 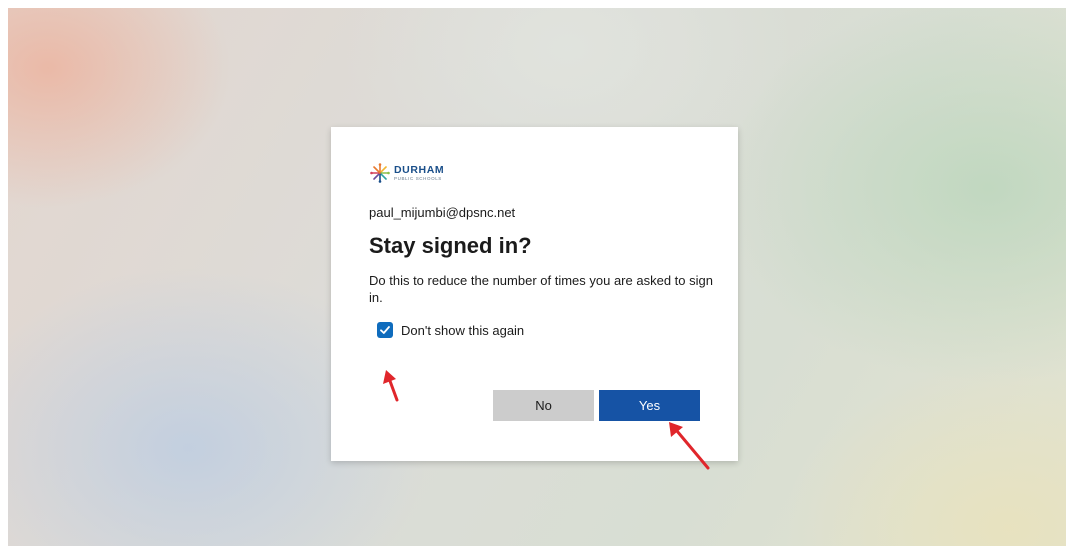 What do you see at coordinates (649, 405) in the screenshot?
I see `yes-button: Yes` at bounding box center [649, 405].